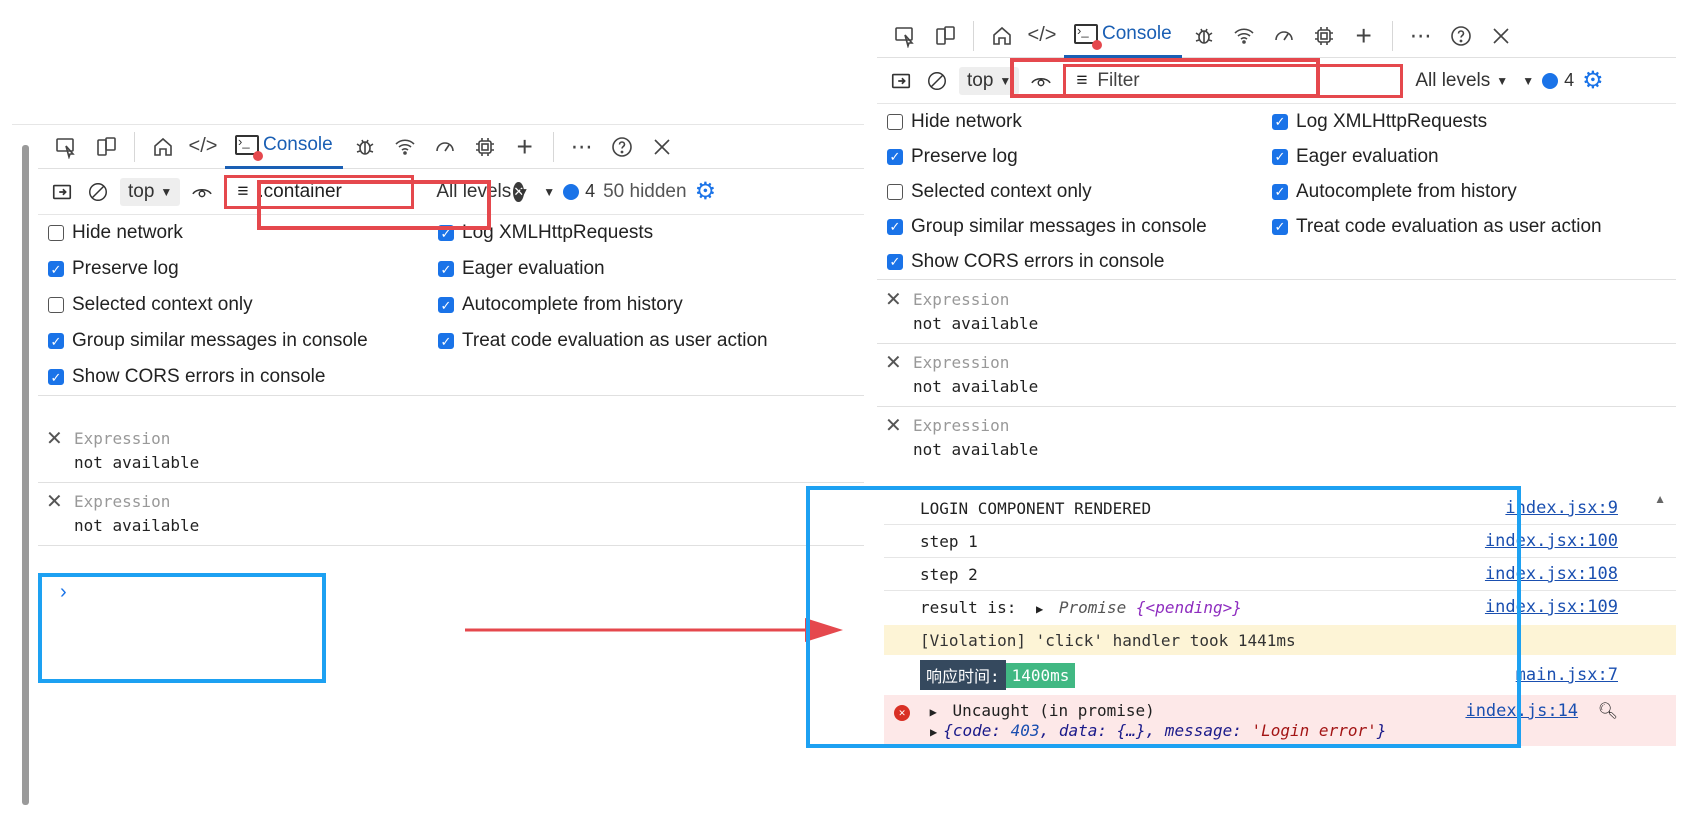 Image resolution: width=1685 pixels, height=825 pixels. Describe the element at coordinates (1137, 33) in the screenshot. I see `tab-console-label: Console` at that location.